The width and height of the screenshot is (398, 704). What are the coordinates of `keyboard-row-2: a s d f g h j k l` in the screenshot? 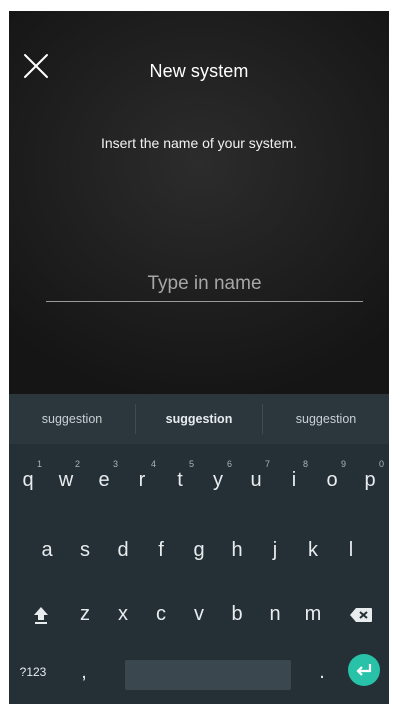 It's located at (199, 550).